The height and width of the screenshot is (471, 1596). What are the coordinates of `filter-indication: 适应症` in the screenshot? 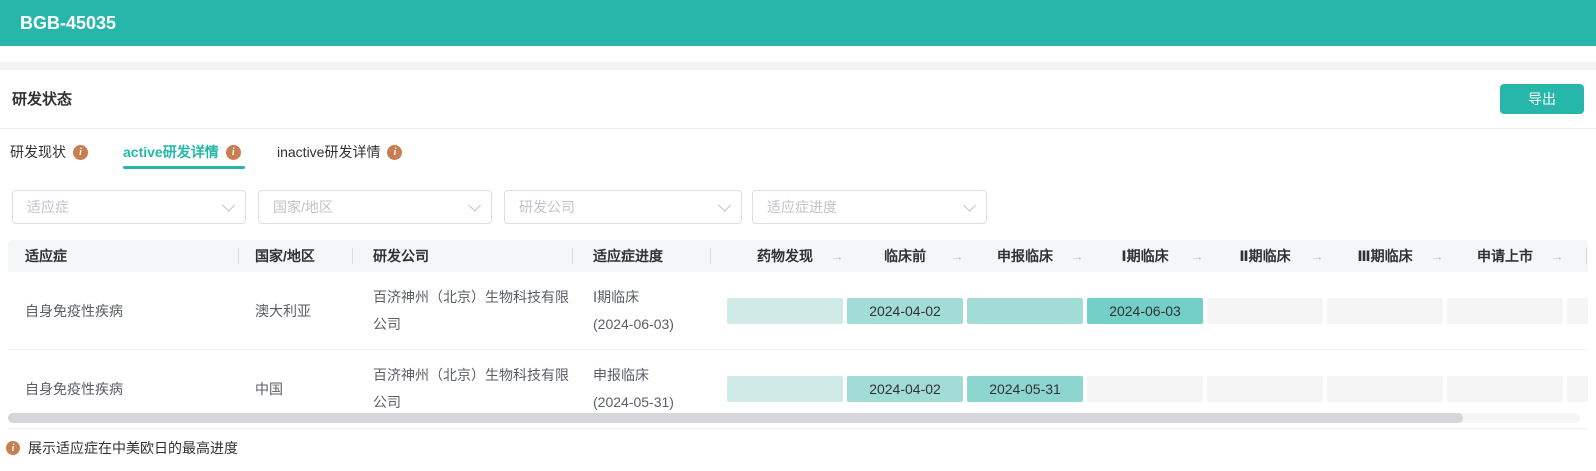 It's located at (129, 207).